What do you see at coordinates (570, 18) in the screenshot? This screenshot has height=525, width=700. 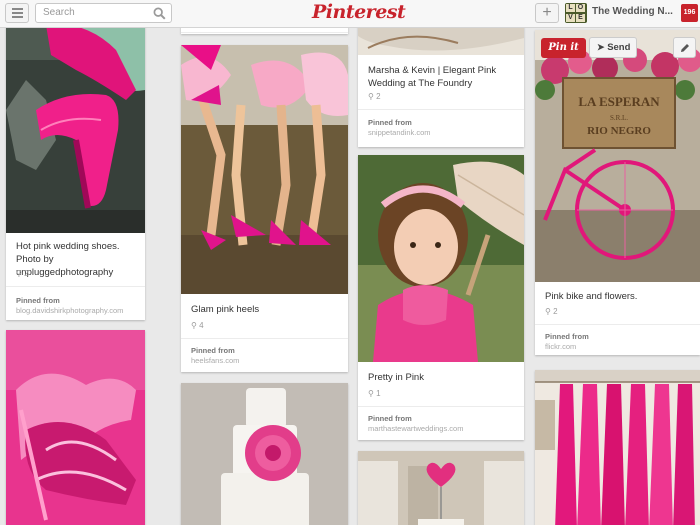 I see `avatar-letter: V` at bounding box center [570, 18].